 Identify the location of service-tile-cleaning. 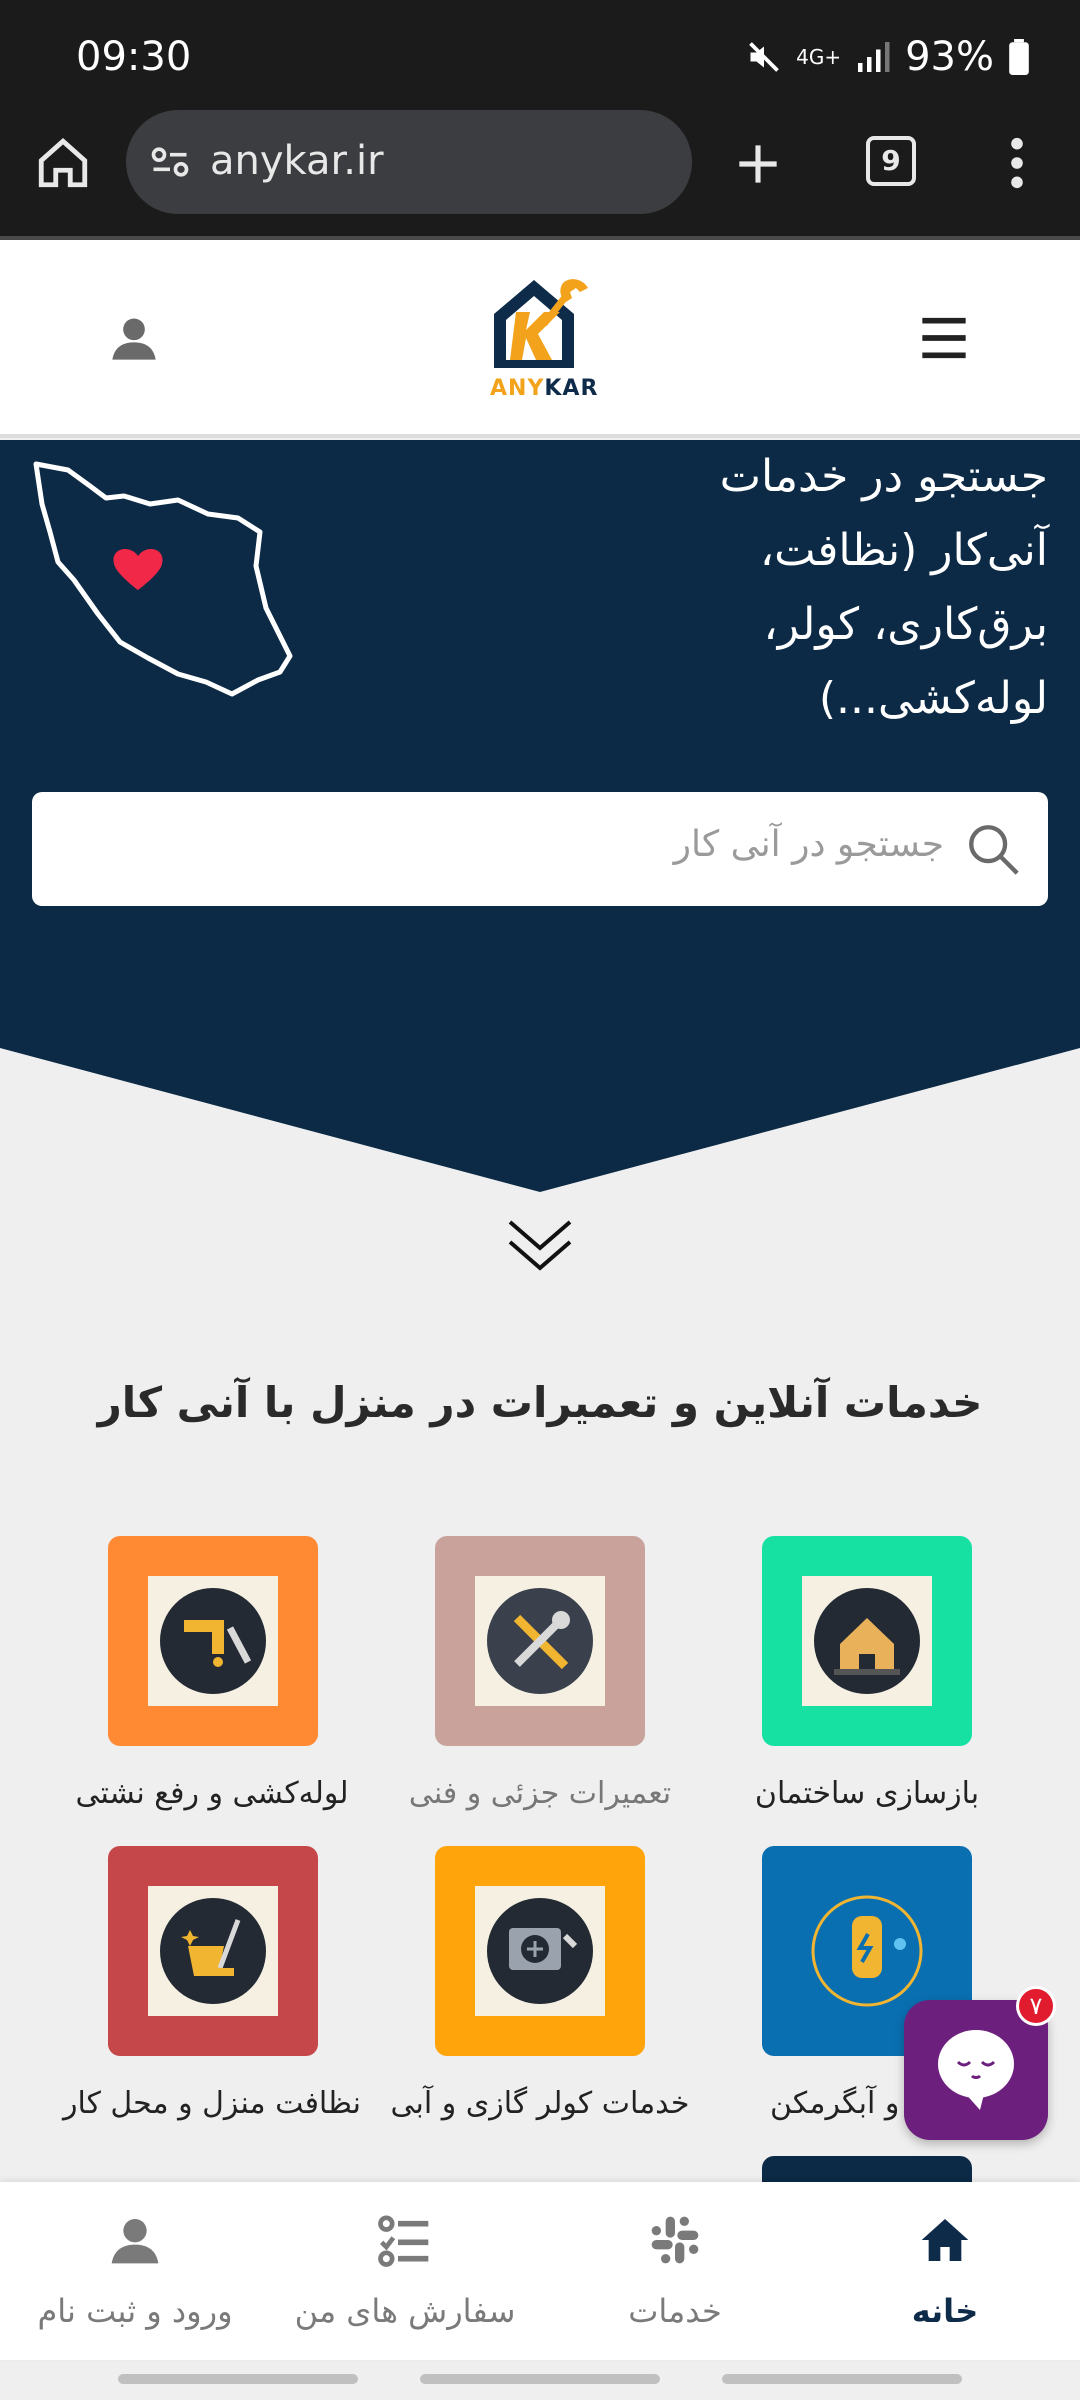
(213, 1951).